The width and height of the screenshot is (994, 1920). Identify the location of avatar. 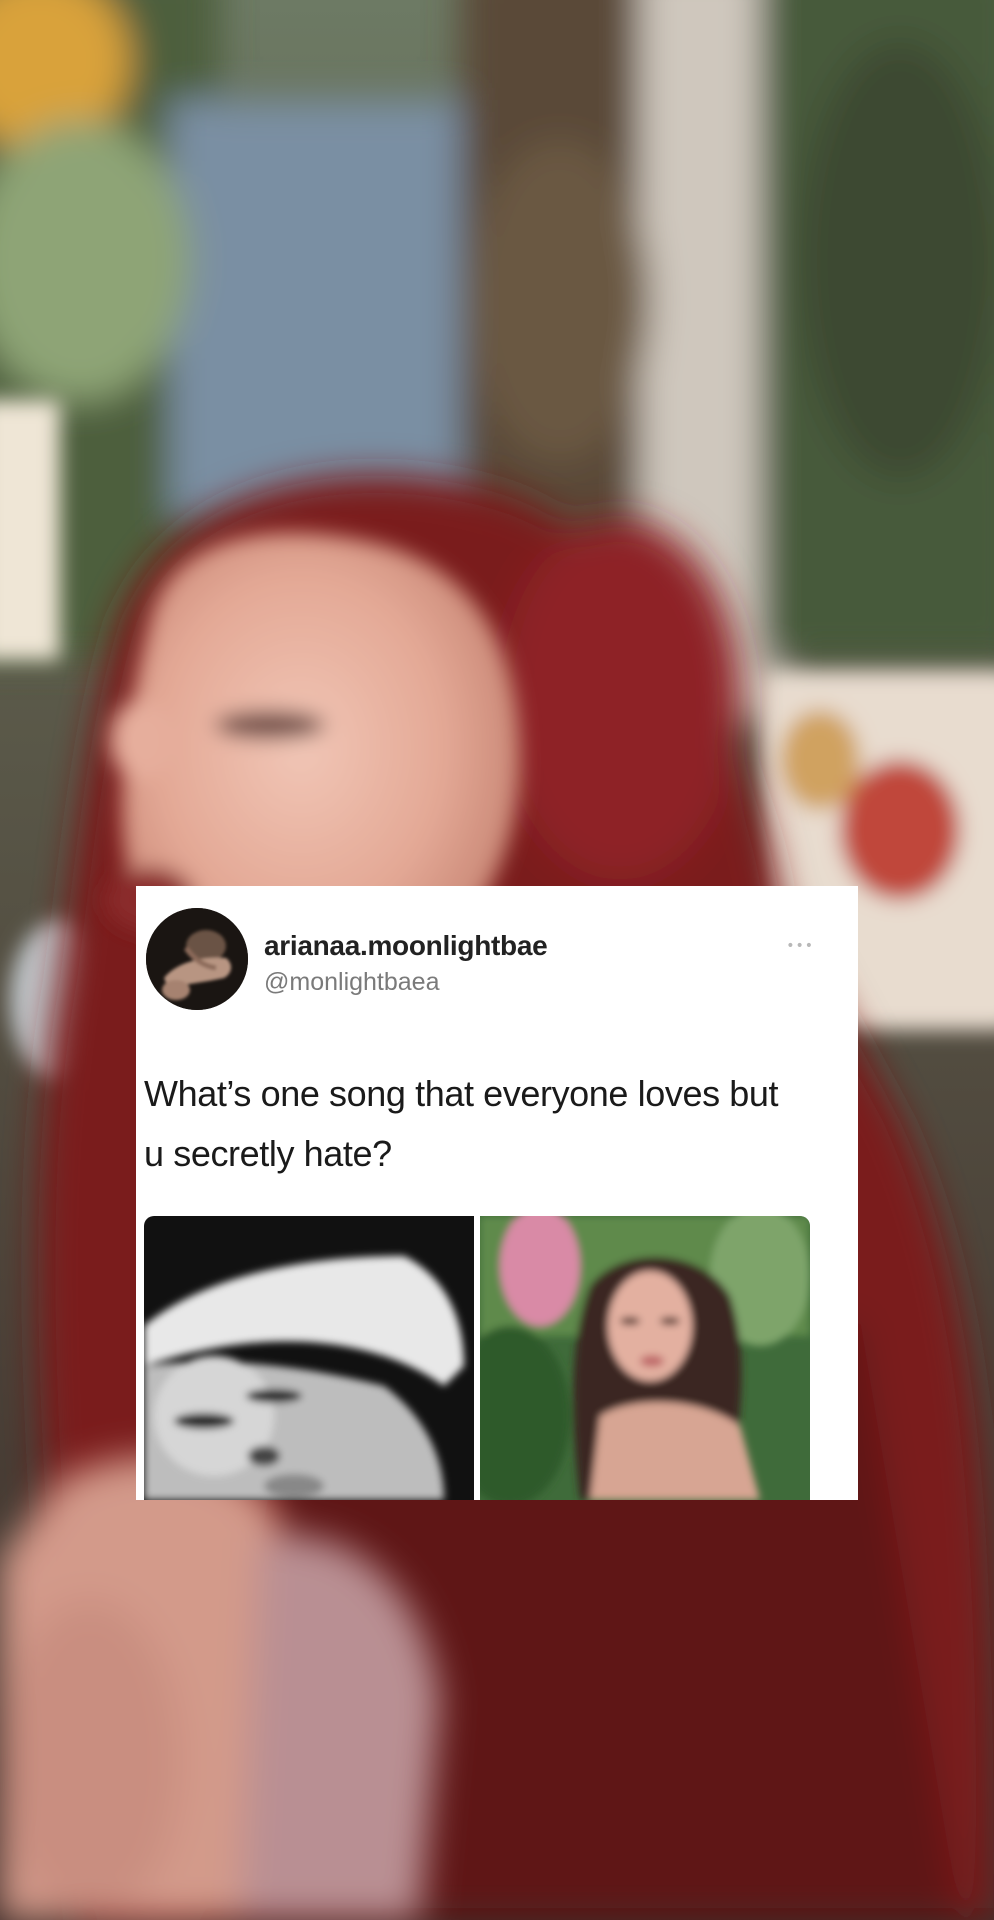
(197, 959).